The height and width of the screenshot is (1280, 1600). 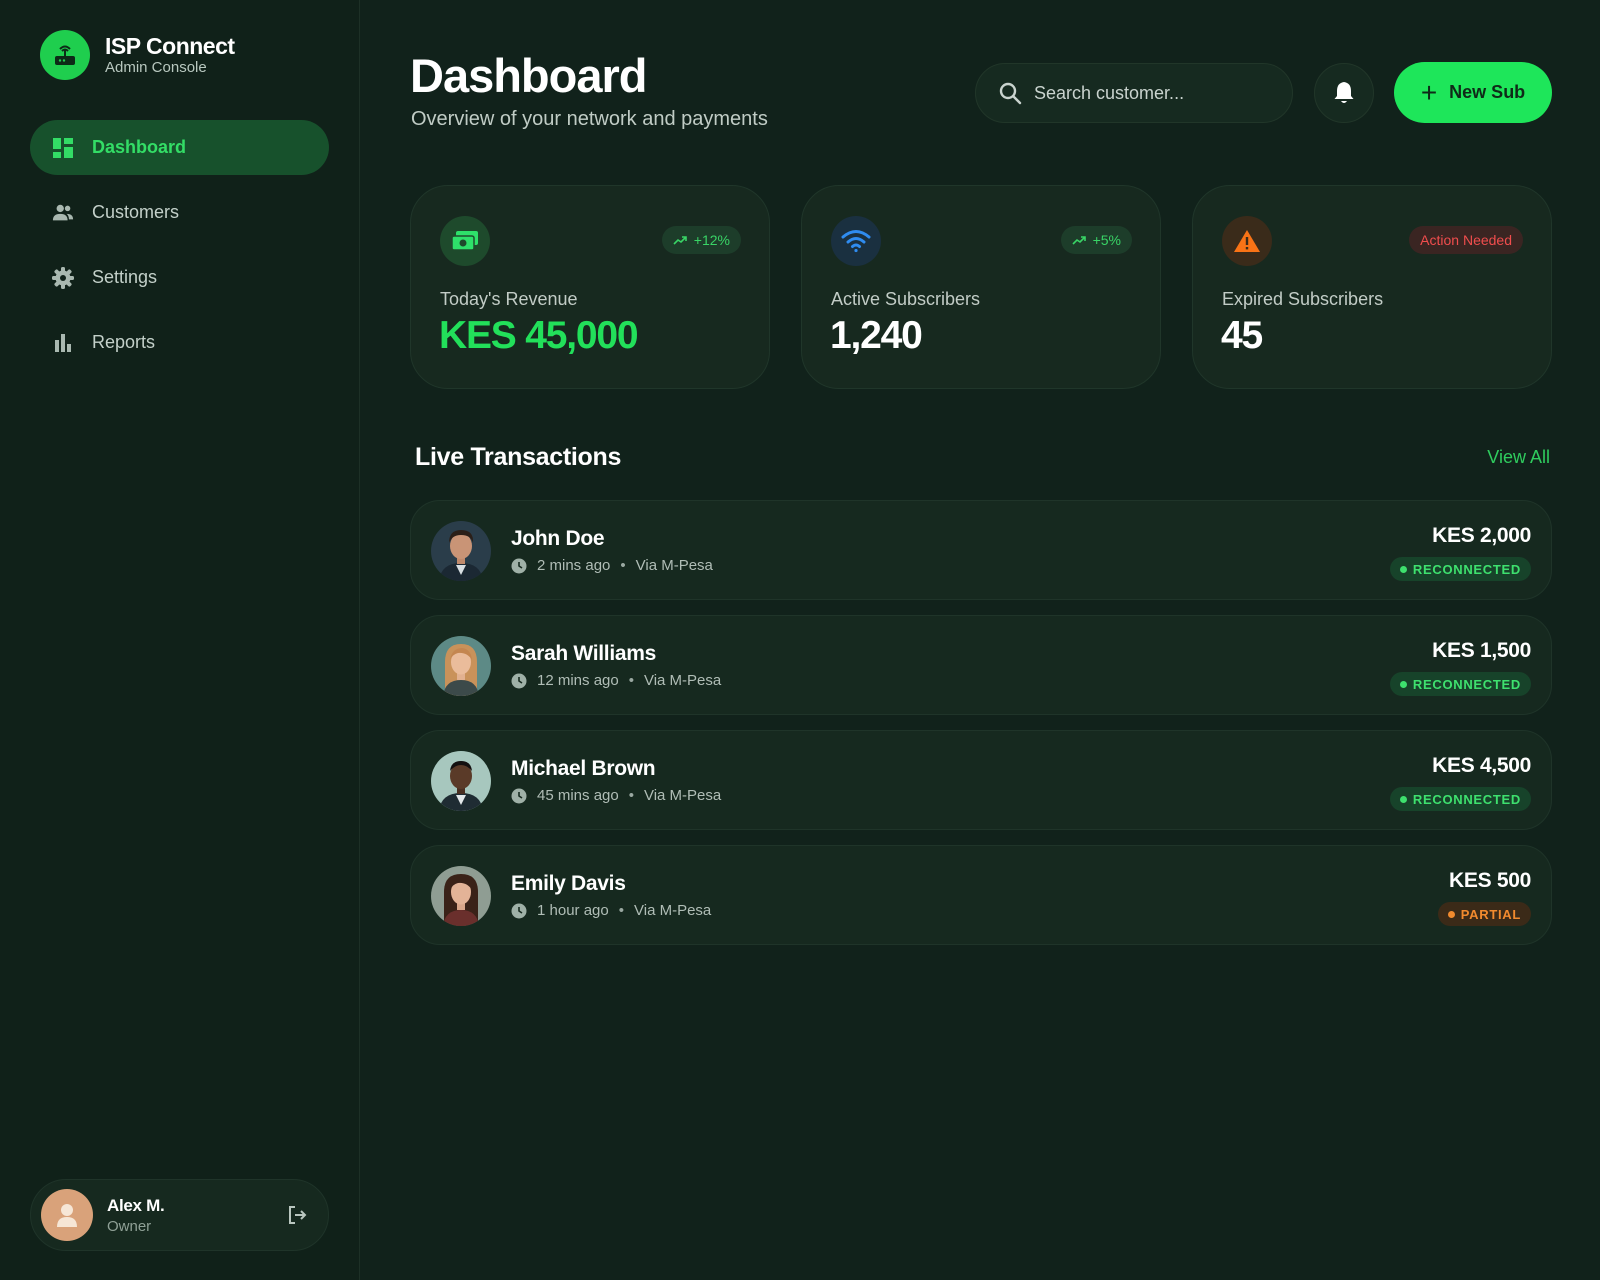 What do you see at coordinates (63, 343) in the screenshot?
I see `bar-chart-icon` at bounding box center [63, 343].